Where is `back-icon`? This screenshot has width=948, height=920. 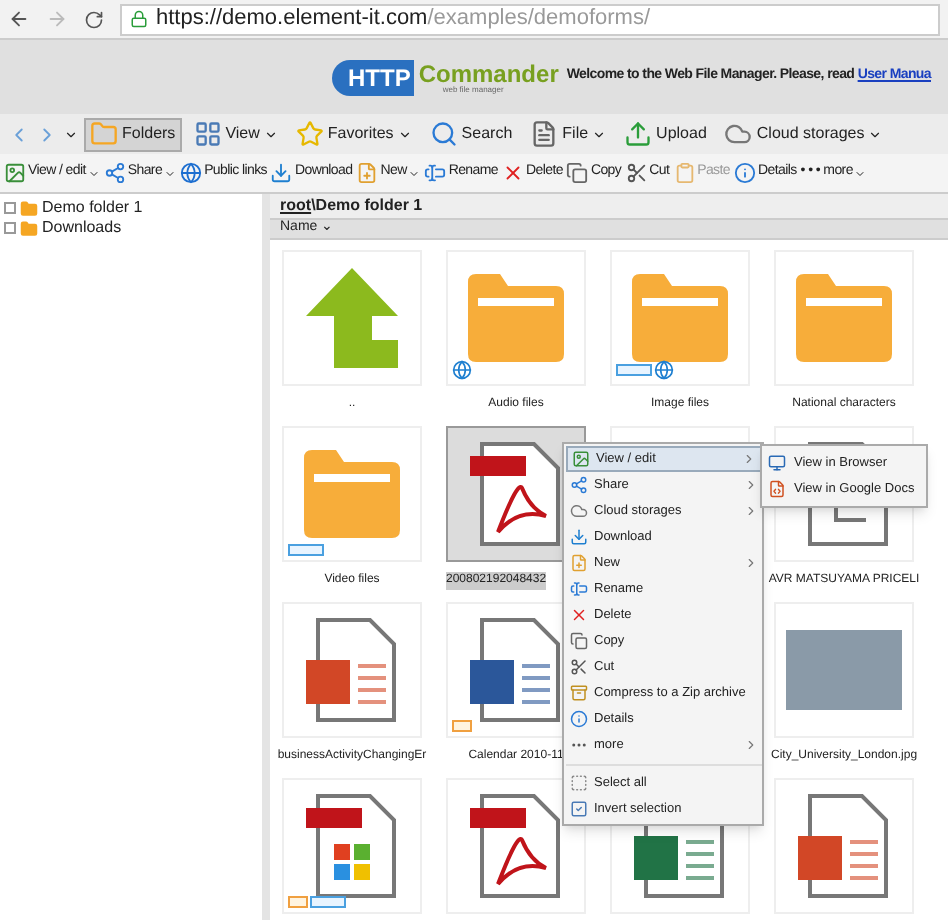 back-icon is located at coordinates (19, 19).